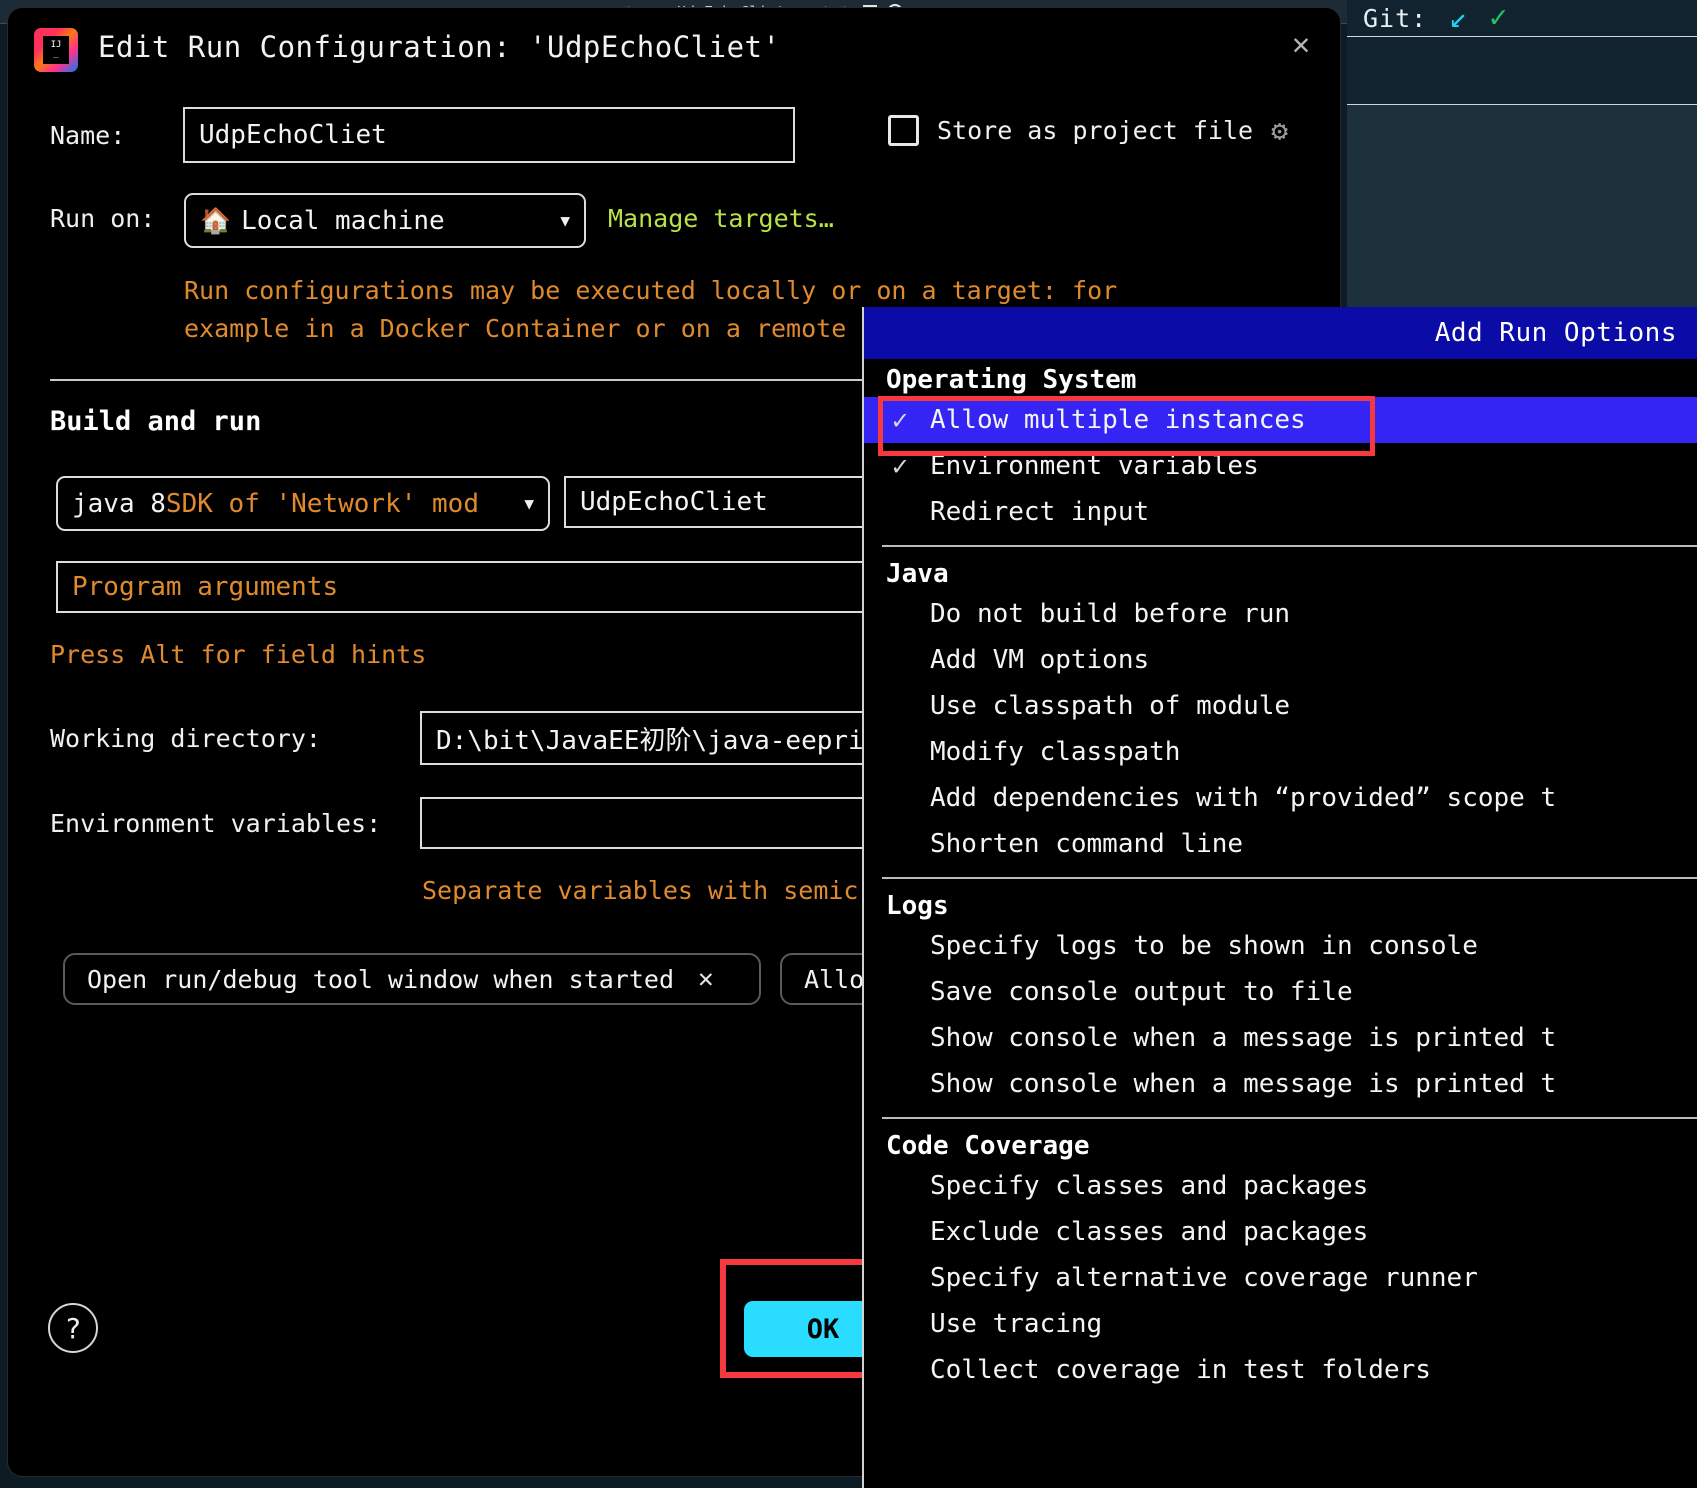 The image size is (1697, 1488). What do you see at coordinates (1180, 1370) in the screenshot?
I see `menu-item-label: Collect coverage in test folders` at bounding box center [1180, 1370].